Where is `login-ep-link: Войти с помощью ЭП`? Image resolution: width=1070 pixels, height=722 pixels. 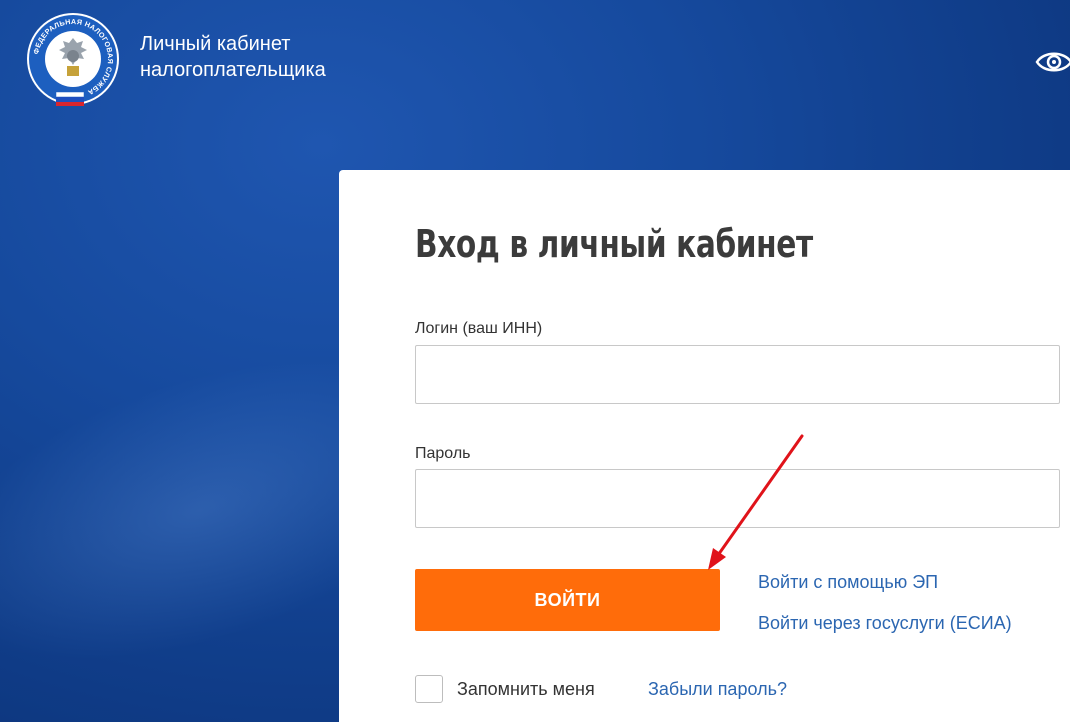
login-ep-link: Войти с помощью ЭП is located at coordinates (848, 582).